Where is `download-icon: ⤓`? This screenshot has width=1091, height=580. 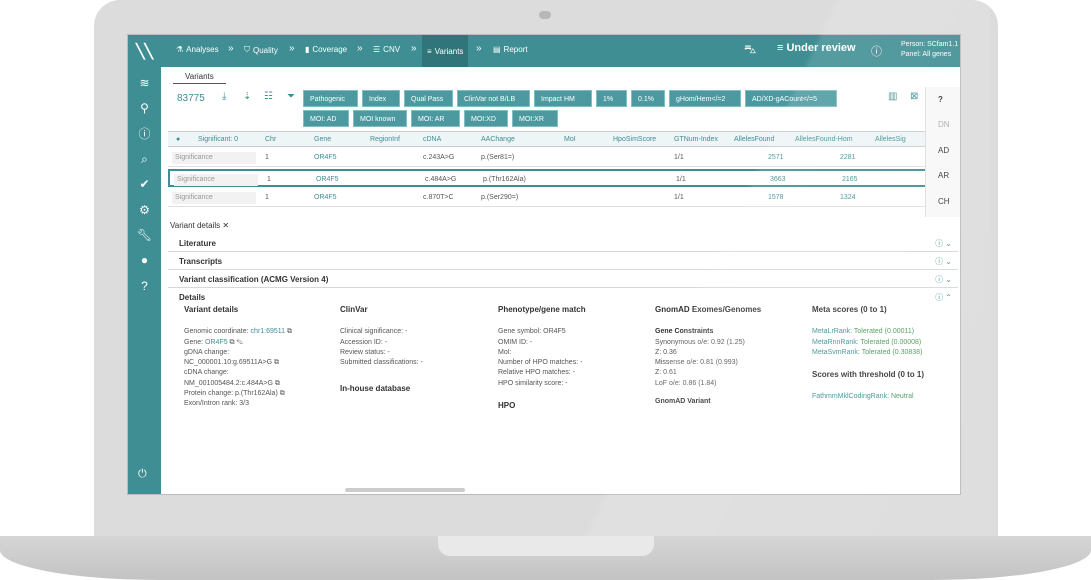 download-icon: ⤓ is located at coordinates (224, 96).